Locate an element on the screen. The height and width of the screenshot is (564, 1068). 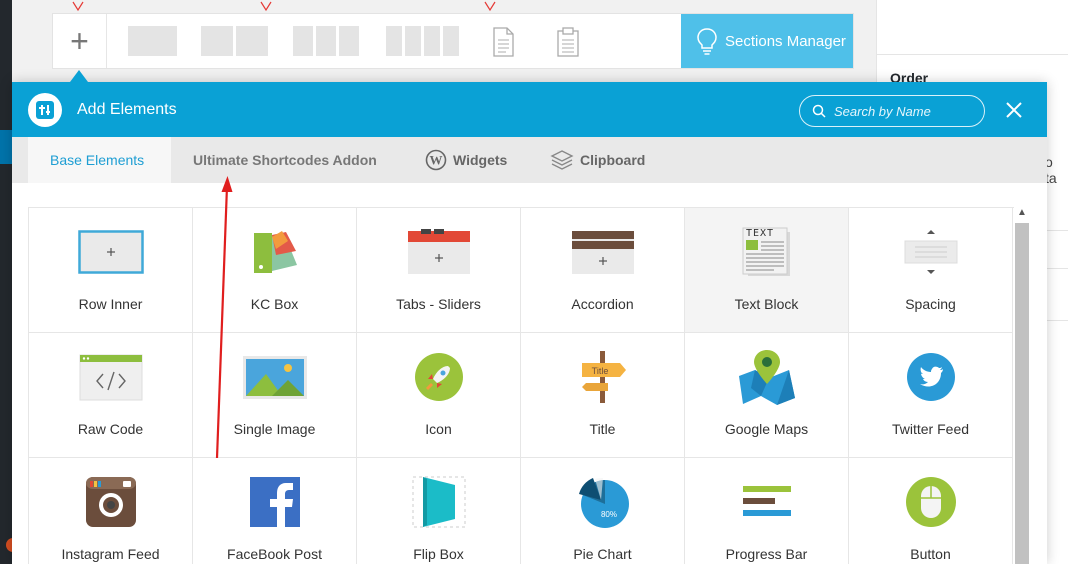
modal-header: Add Elements is located at coordinates (529, 109).